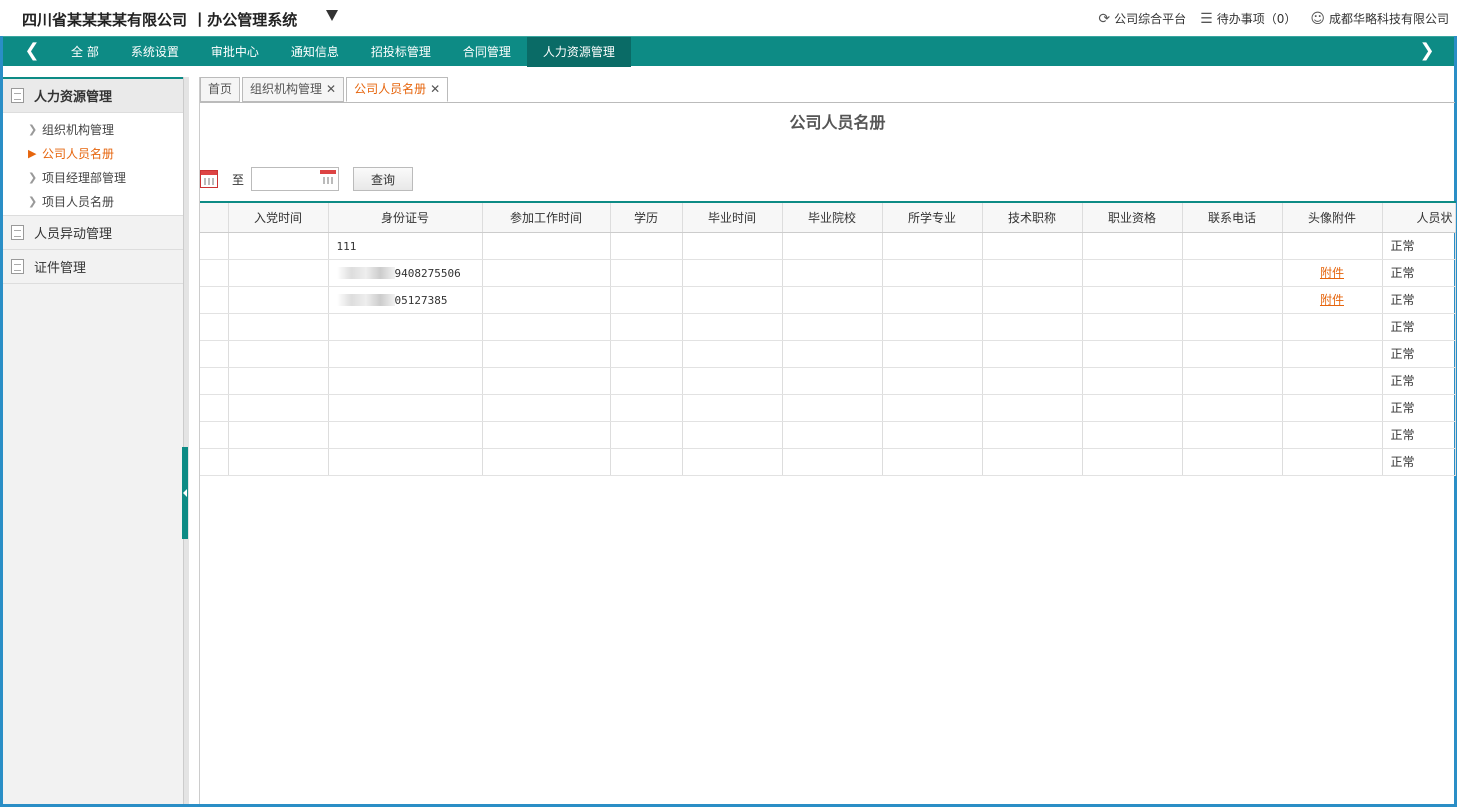  I want to click on tab: 首页, so click(220, 89).